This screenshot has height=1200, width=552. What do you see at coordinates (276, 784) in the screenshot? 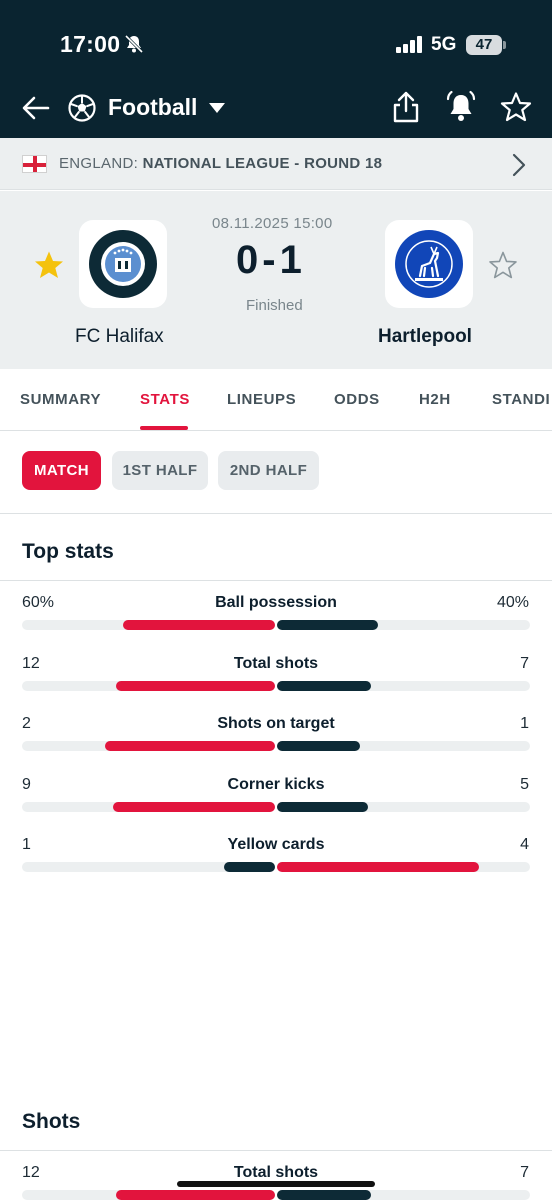
I see `stat-label: Corner kicks` at bounding box center [276, 784].